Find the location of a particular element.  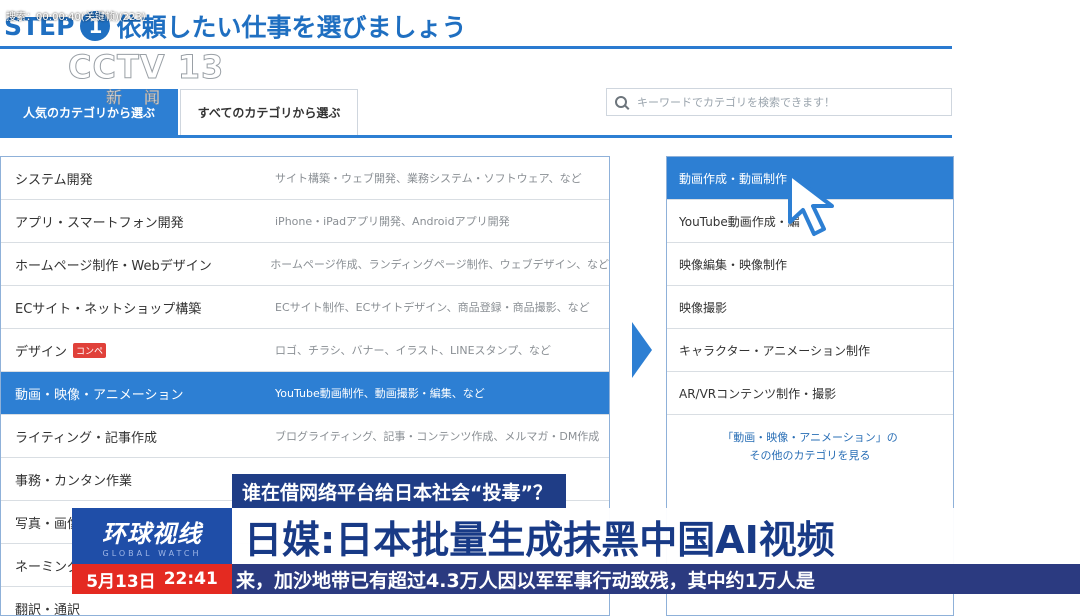

date-time-box: 5月13日 22:41 is located at coordinates (152, 579).